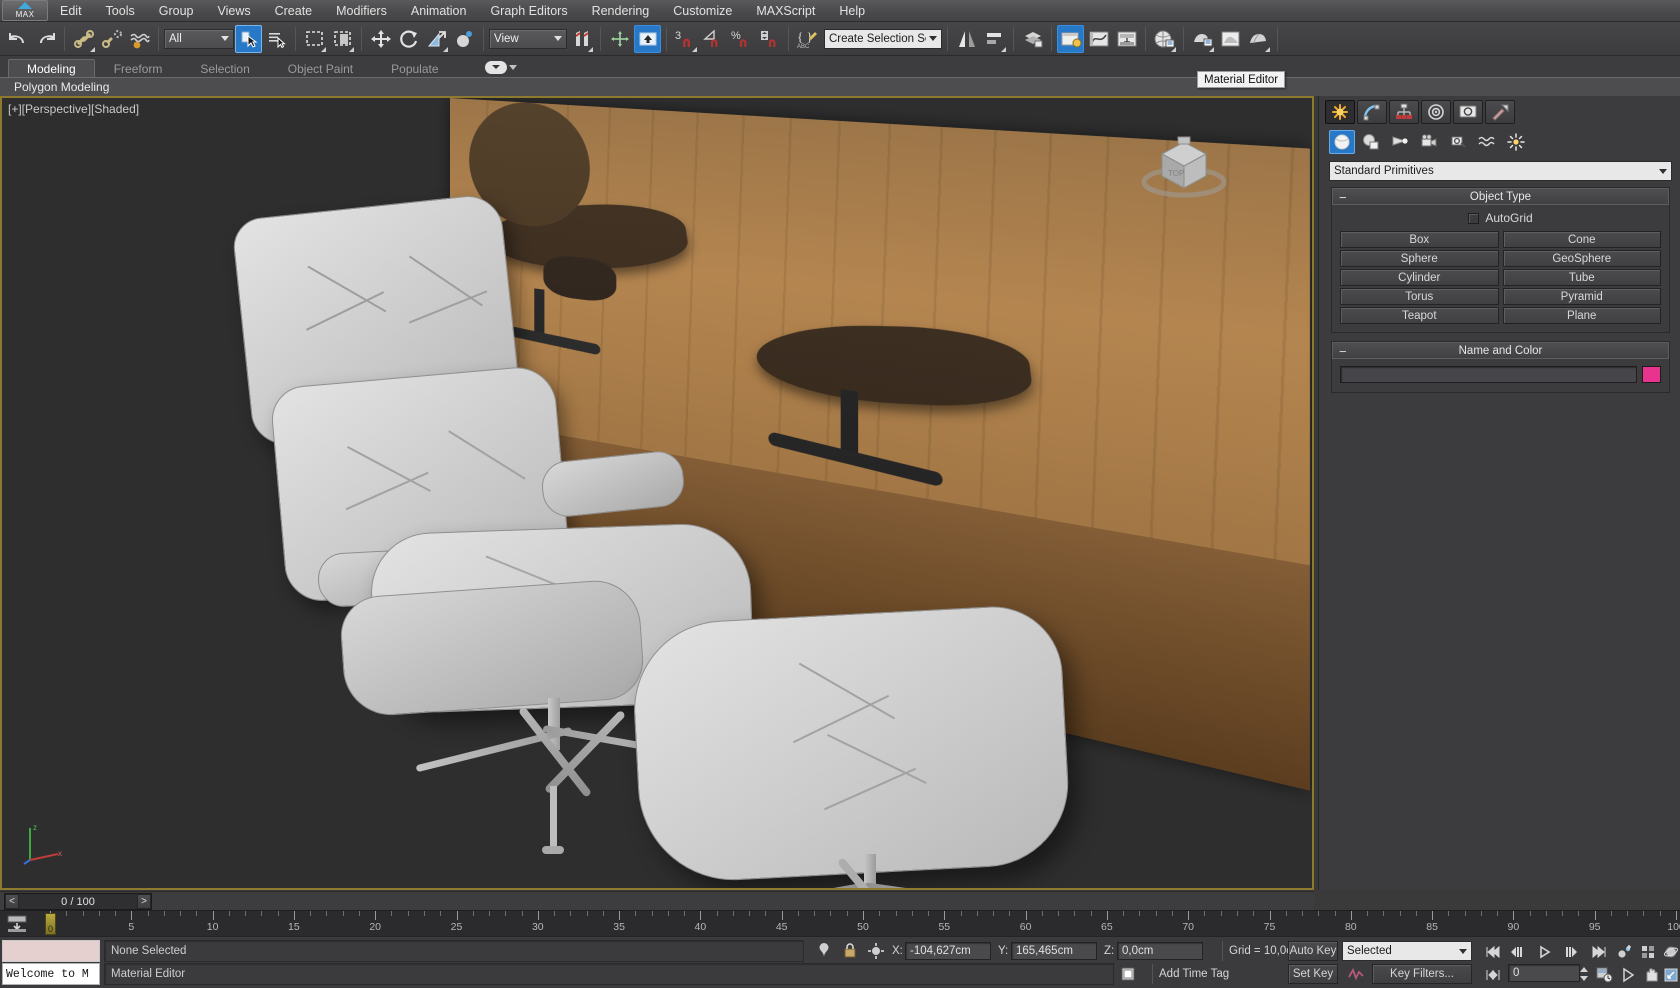  I want to click on box-button: Box, so click(1419, 239).